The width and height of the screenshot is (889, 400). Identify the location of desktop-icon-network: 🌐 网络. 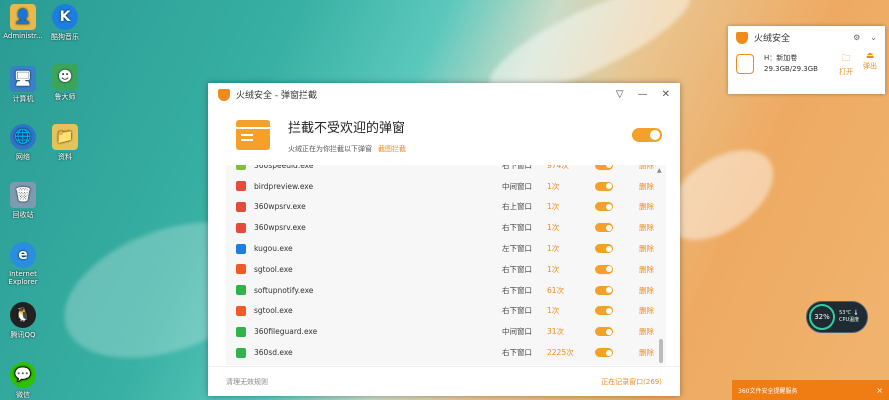
(23, 143).